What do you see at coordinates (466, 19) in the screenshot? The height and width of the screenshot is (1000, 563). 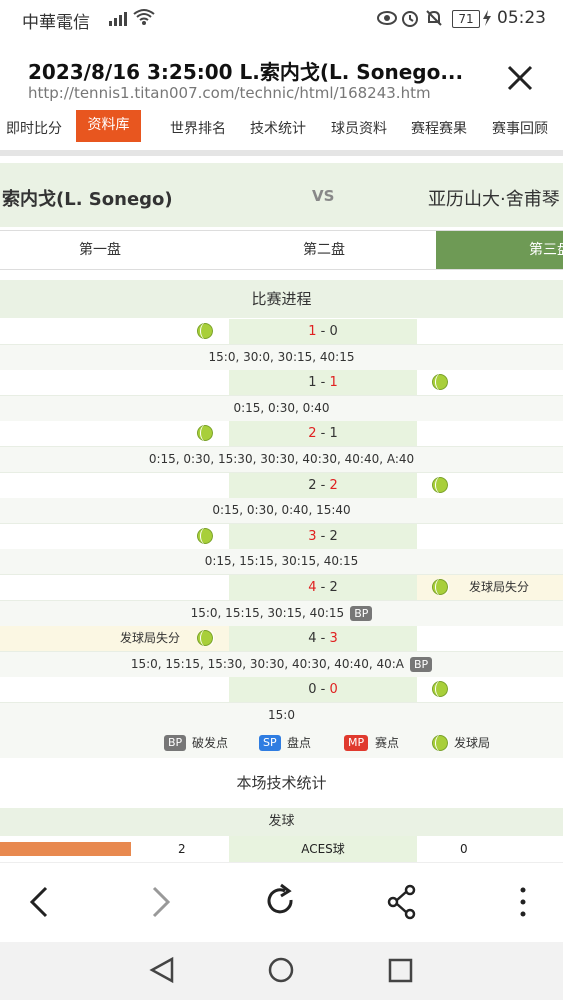 I see `battery-indicator: 71` at bounding box center [466, 19].